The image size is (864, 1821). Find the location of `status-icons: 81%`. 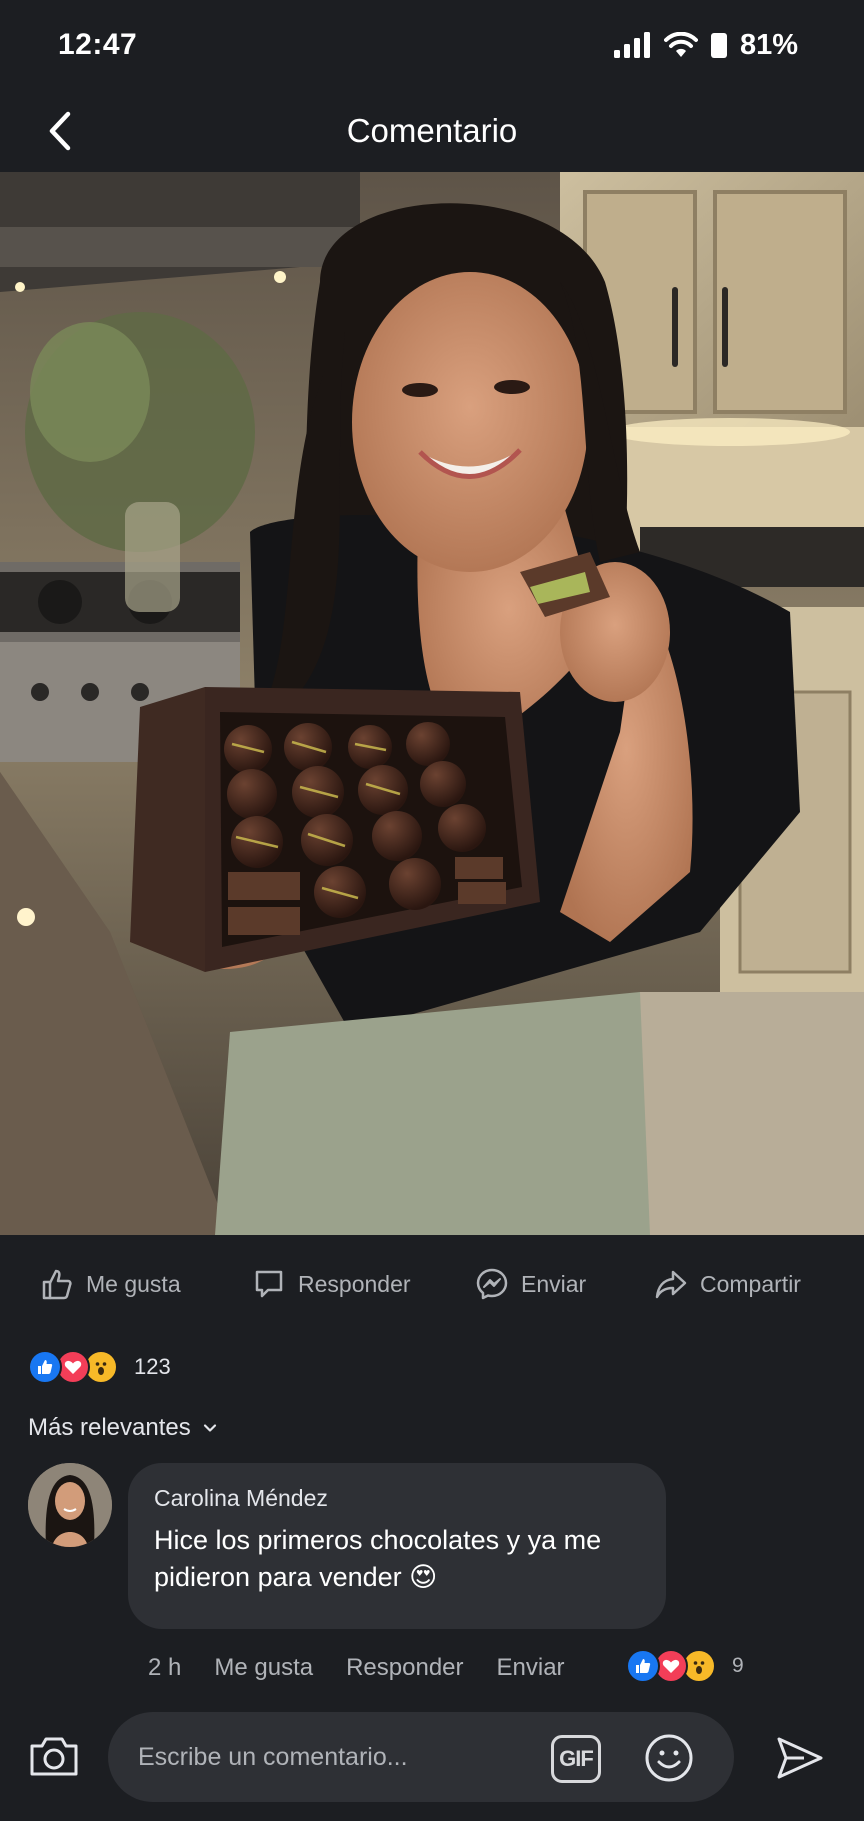

status-icons: 81% is located at coordinates (705, 45).